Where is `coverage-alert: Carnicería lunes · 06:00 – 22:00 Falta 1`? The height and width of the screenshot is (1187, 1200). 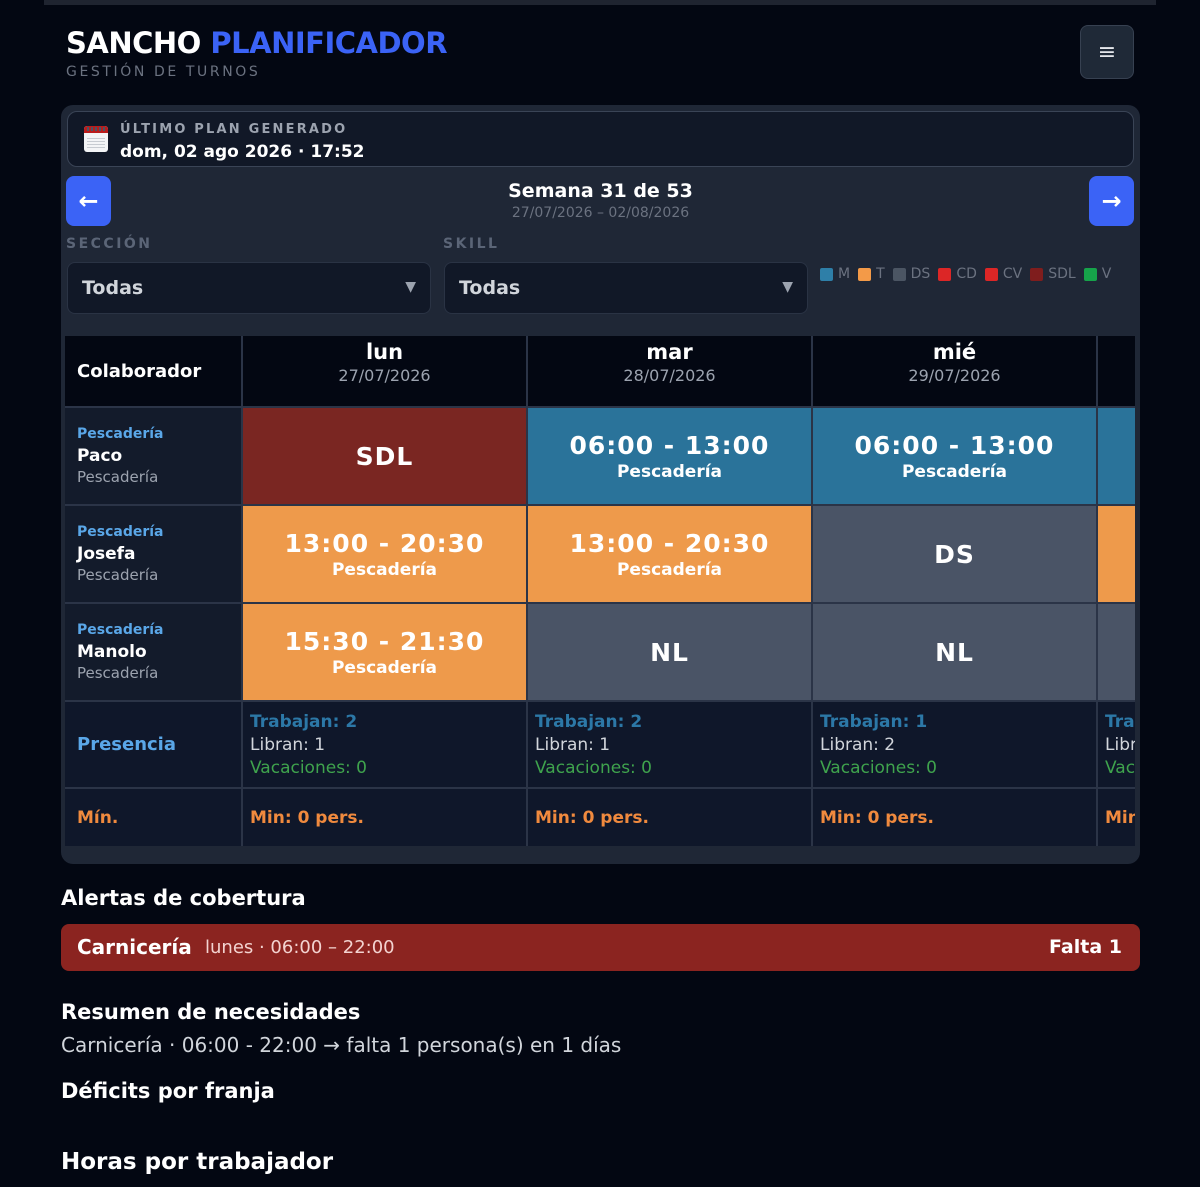 coverage-alert: Carnicería lunes · 06:00 – 22:00 Falta 1 is located at coordinates (600, 947).